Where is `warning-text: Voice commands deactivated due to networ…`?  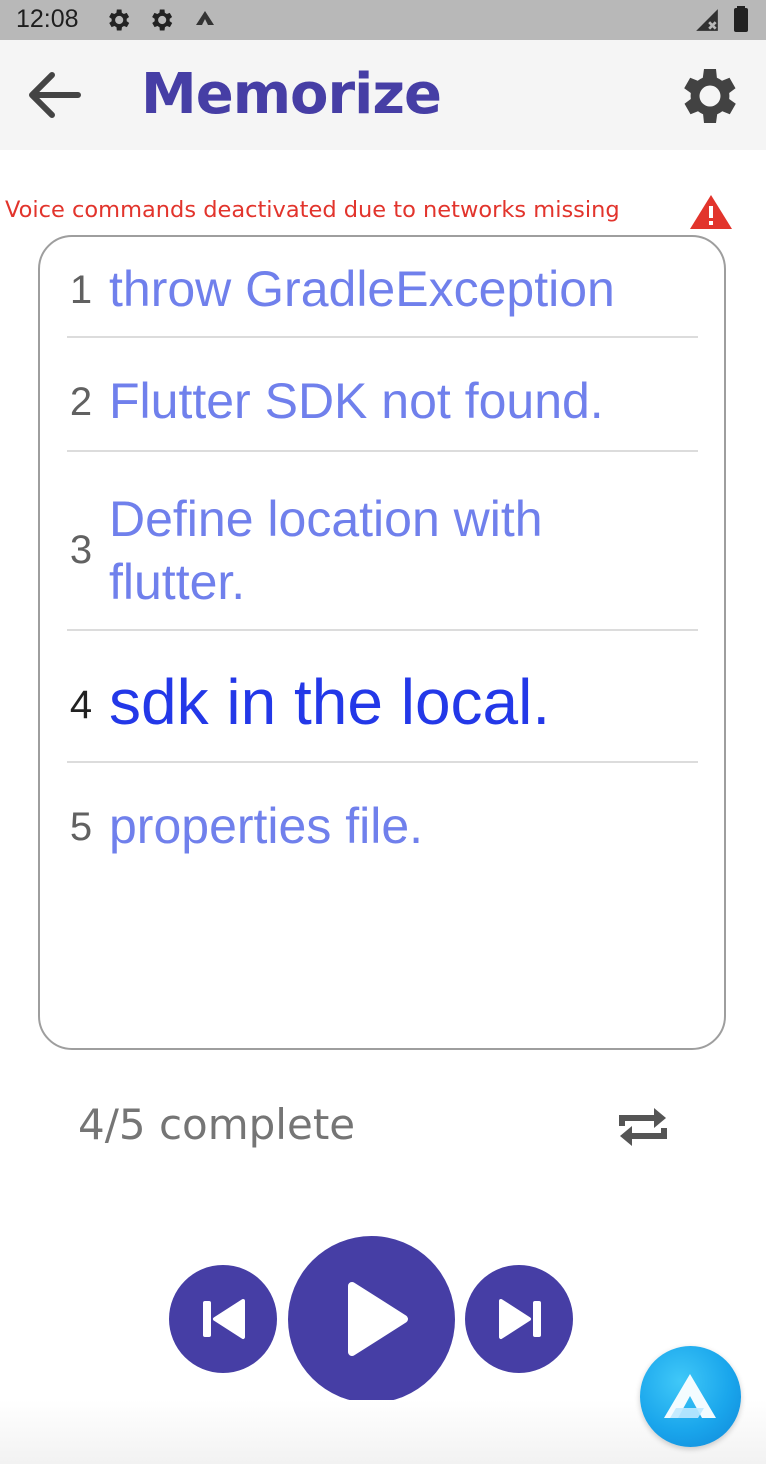 warning-text: Voice commands deactivated due to networ… is located at coordinates (312, 210).